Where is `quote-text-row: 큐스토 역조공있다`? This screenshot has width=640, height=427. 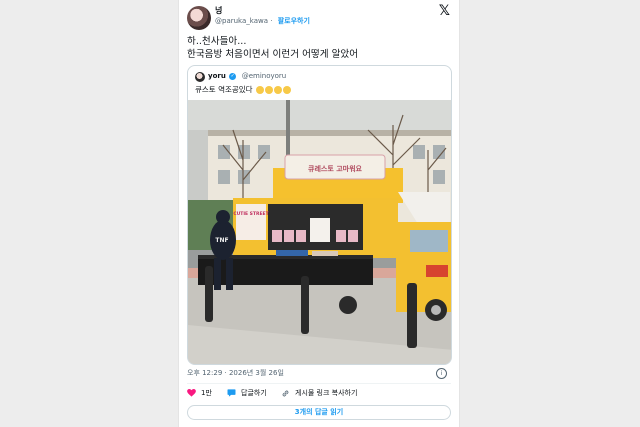 quote-text-row: 큐스토 역조공있다 is located at coordinates (243, 89).